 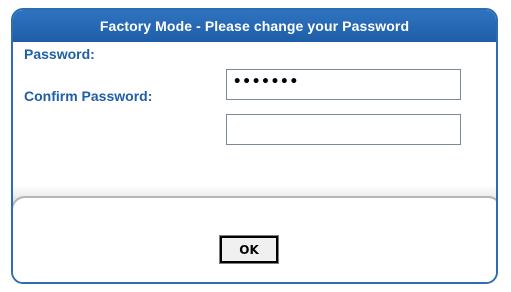 What do you see at coordinates (249, 249) in the screenshot?
I see `ok-button: OK` at bounding box center [249, 249].